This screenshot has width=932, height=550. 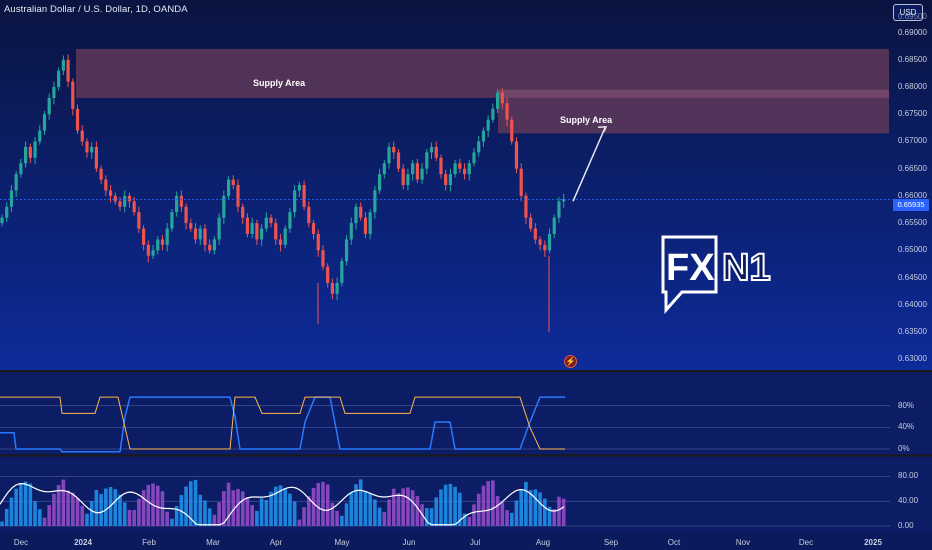 What do you see at coordinates (611, 542) in the screenshot?
I see `time-axis-label: Sep` at bounding box center [611, 542].